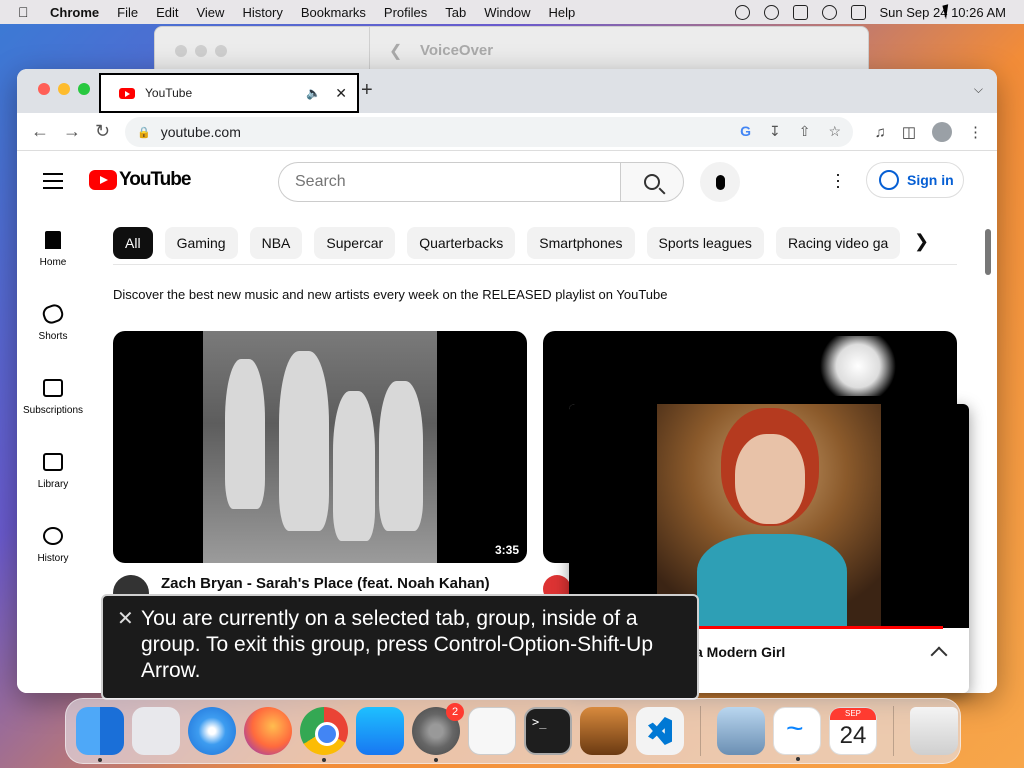 This screenshot has height=768, width=1024. What do you see at coordinates (127, 12) in the screenshot?
I see `menu-file: File` at bounding box center [127, 12].